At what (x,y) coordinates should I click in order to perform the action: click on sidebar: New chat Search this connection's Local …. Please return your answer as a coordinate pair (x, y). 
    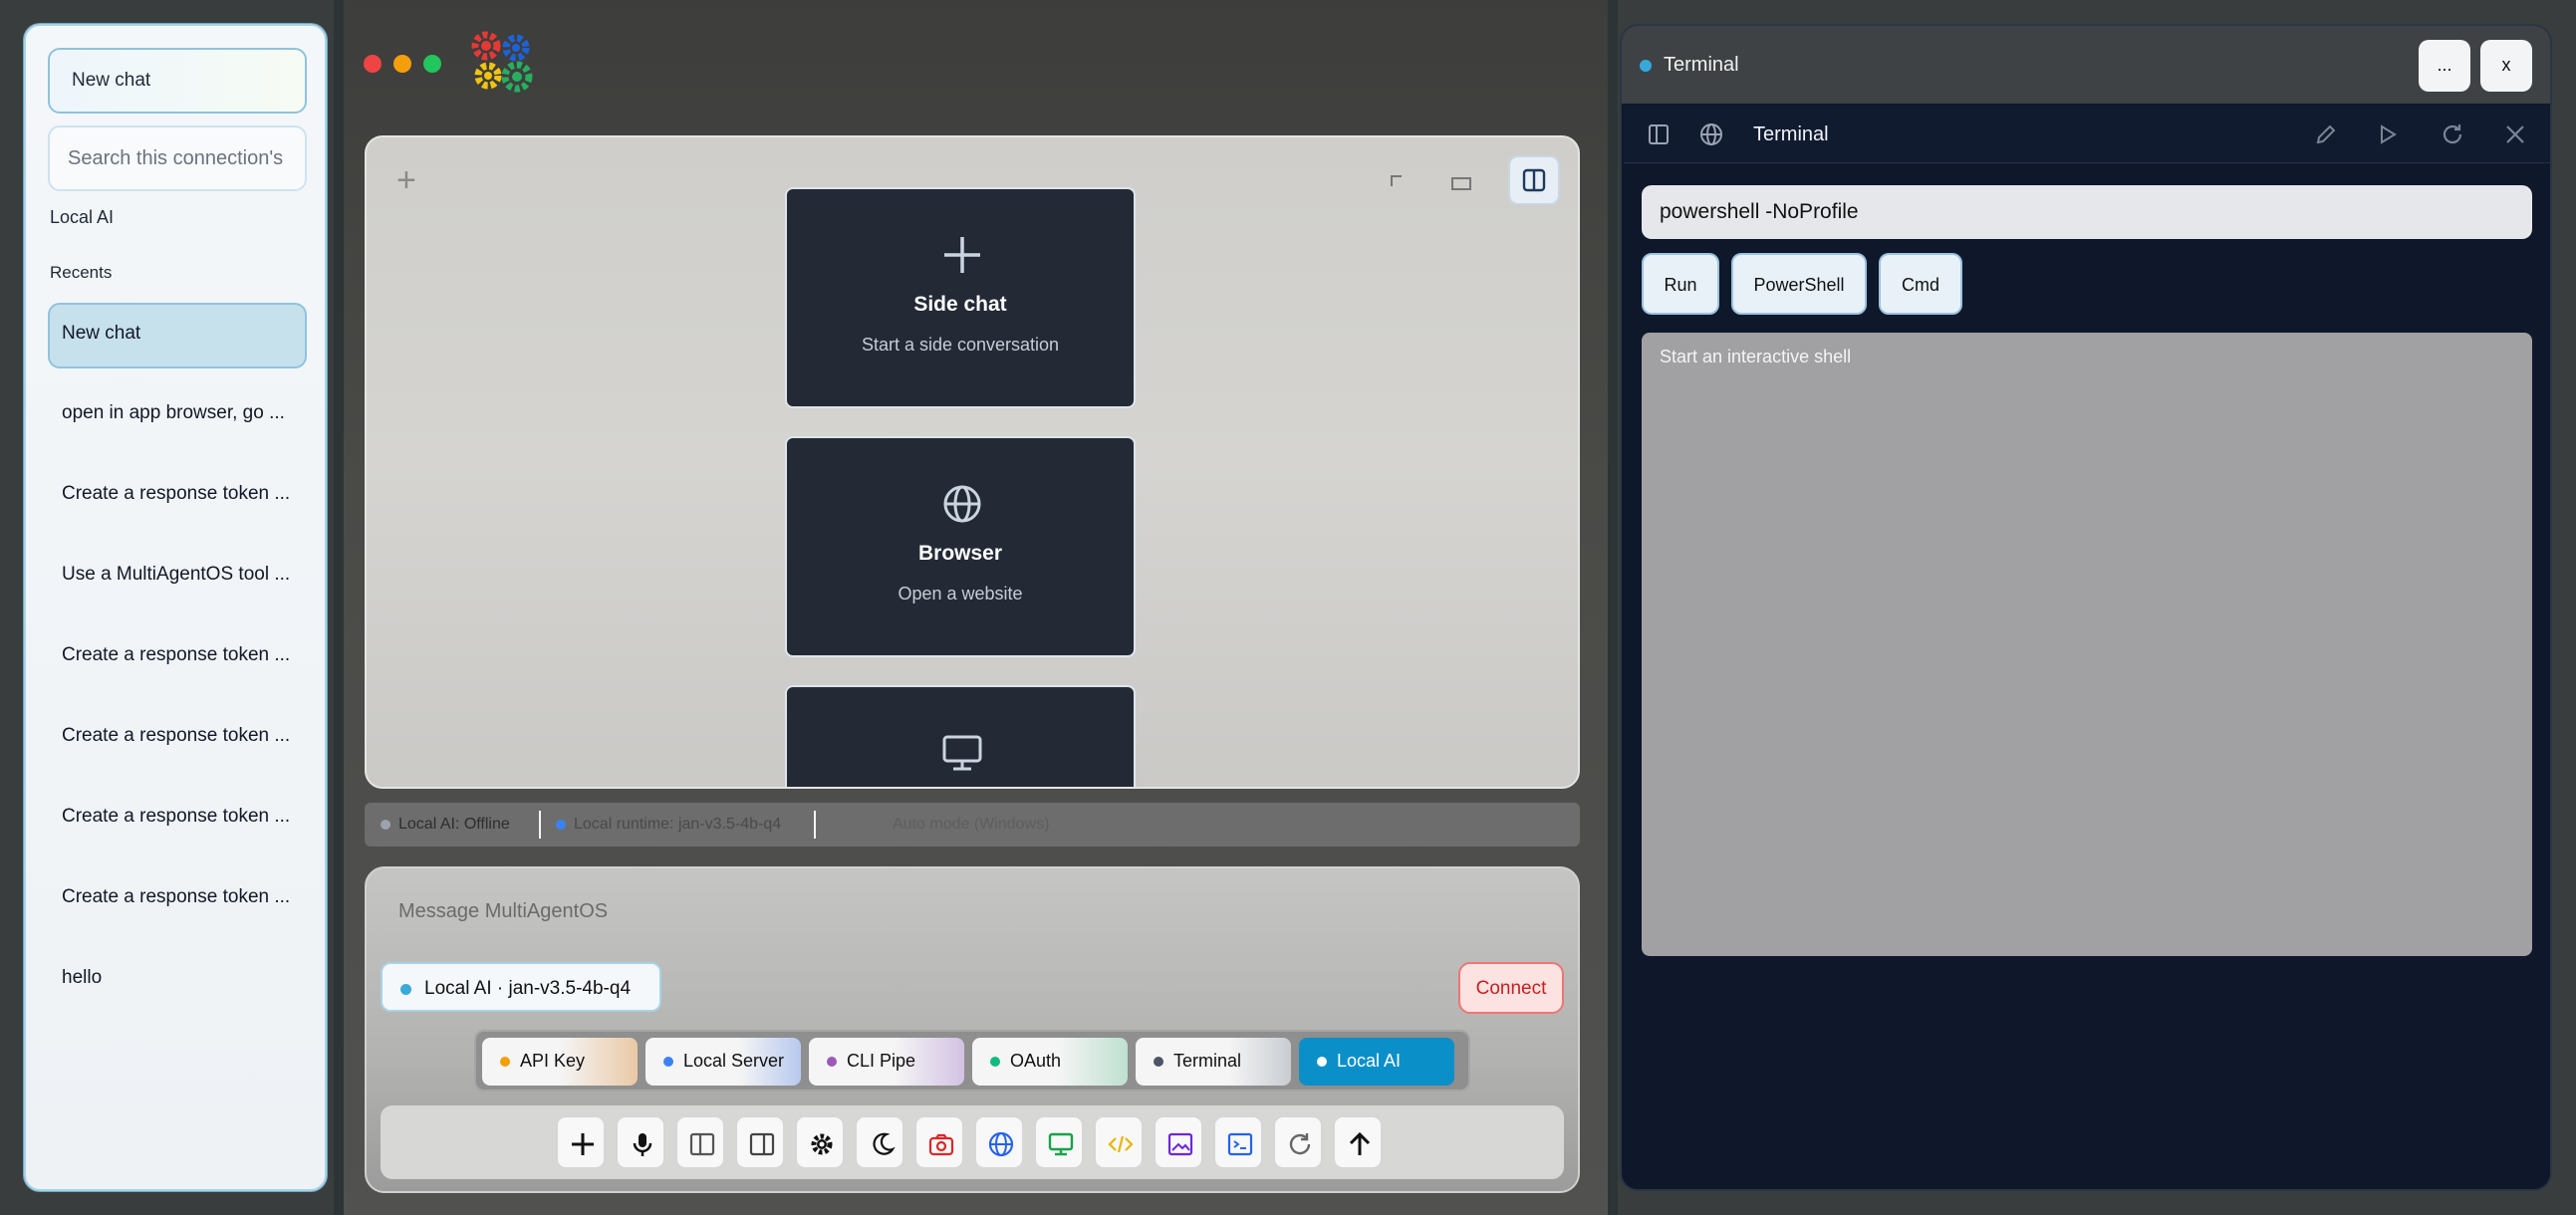
    Looking at the image, I should click on (175, 607).